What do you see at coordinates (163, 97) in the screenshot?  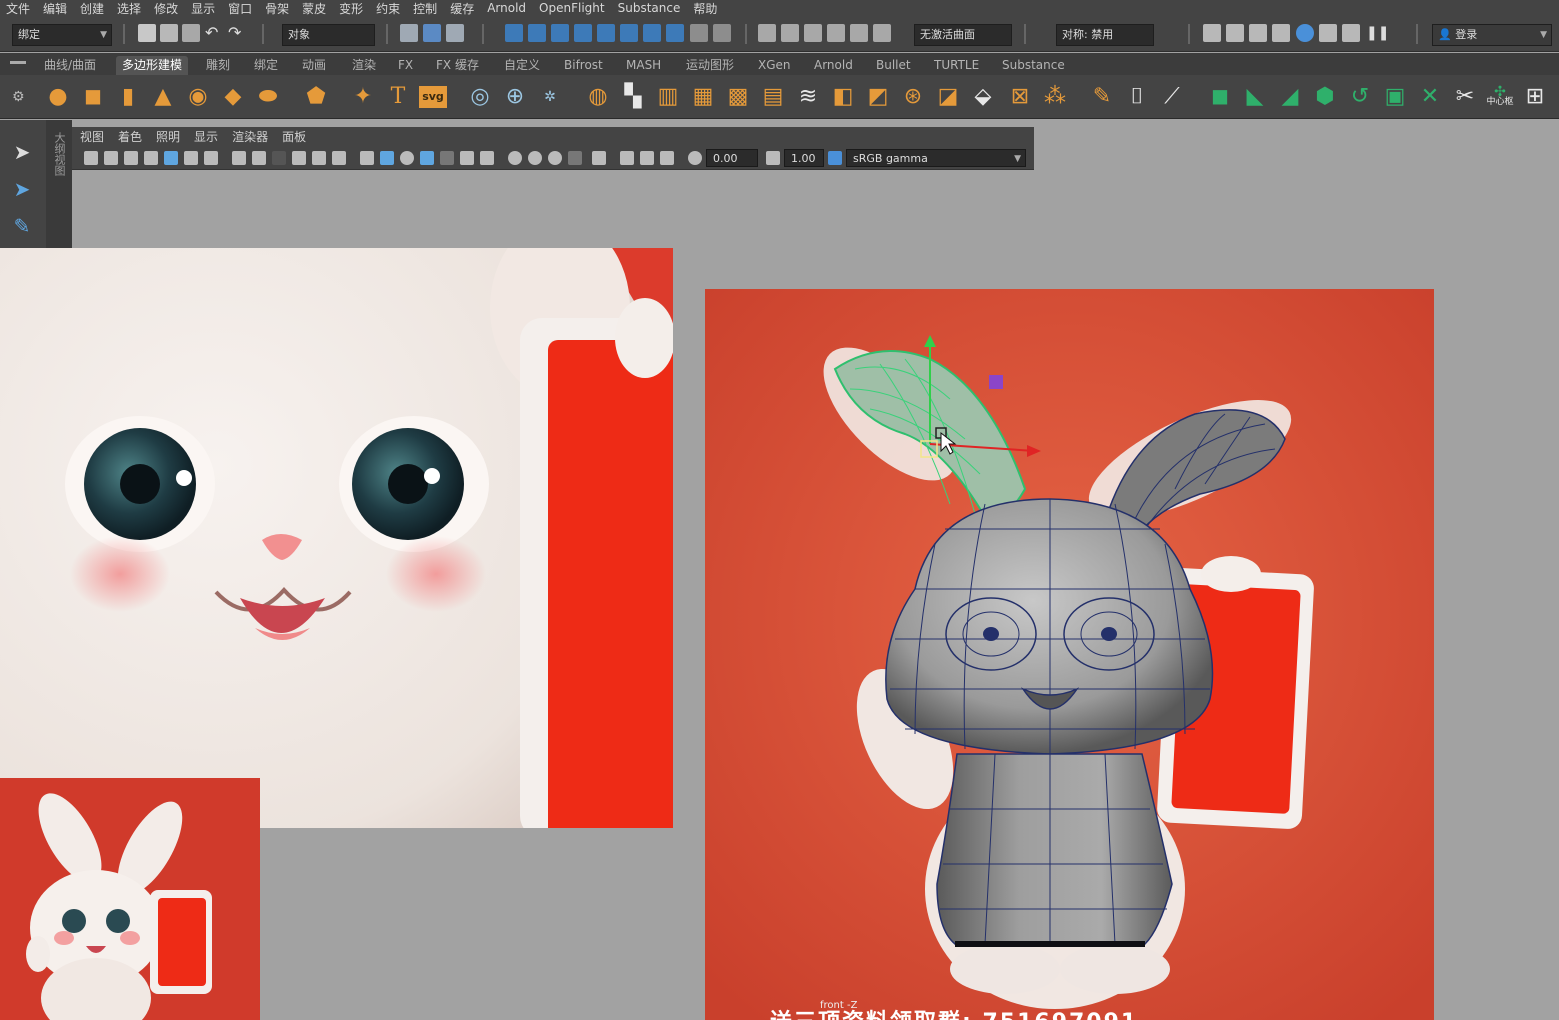 I see `cone-icon: ▲` at bounding box center [163, 97].